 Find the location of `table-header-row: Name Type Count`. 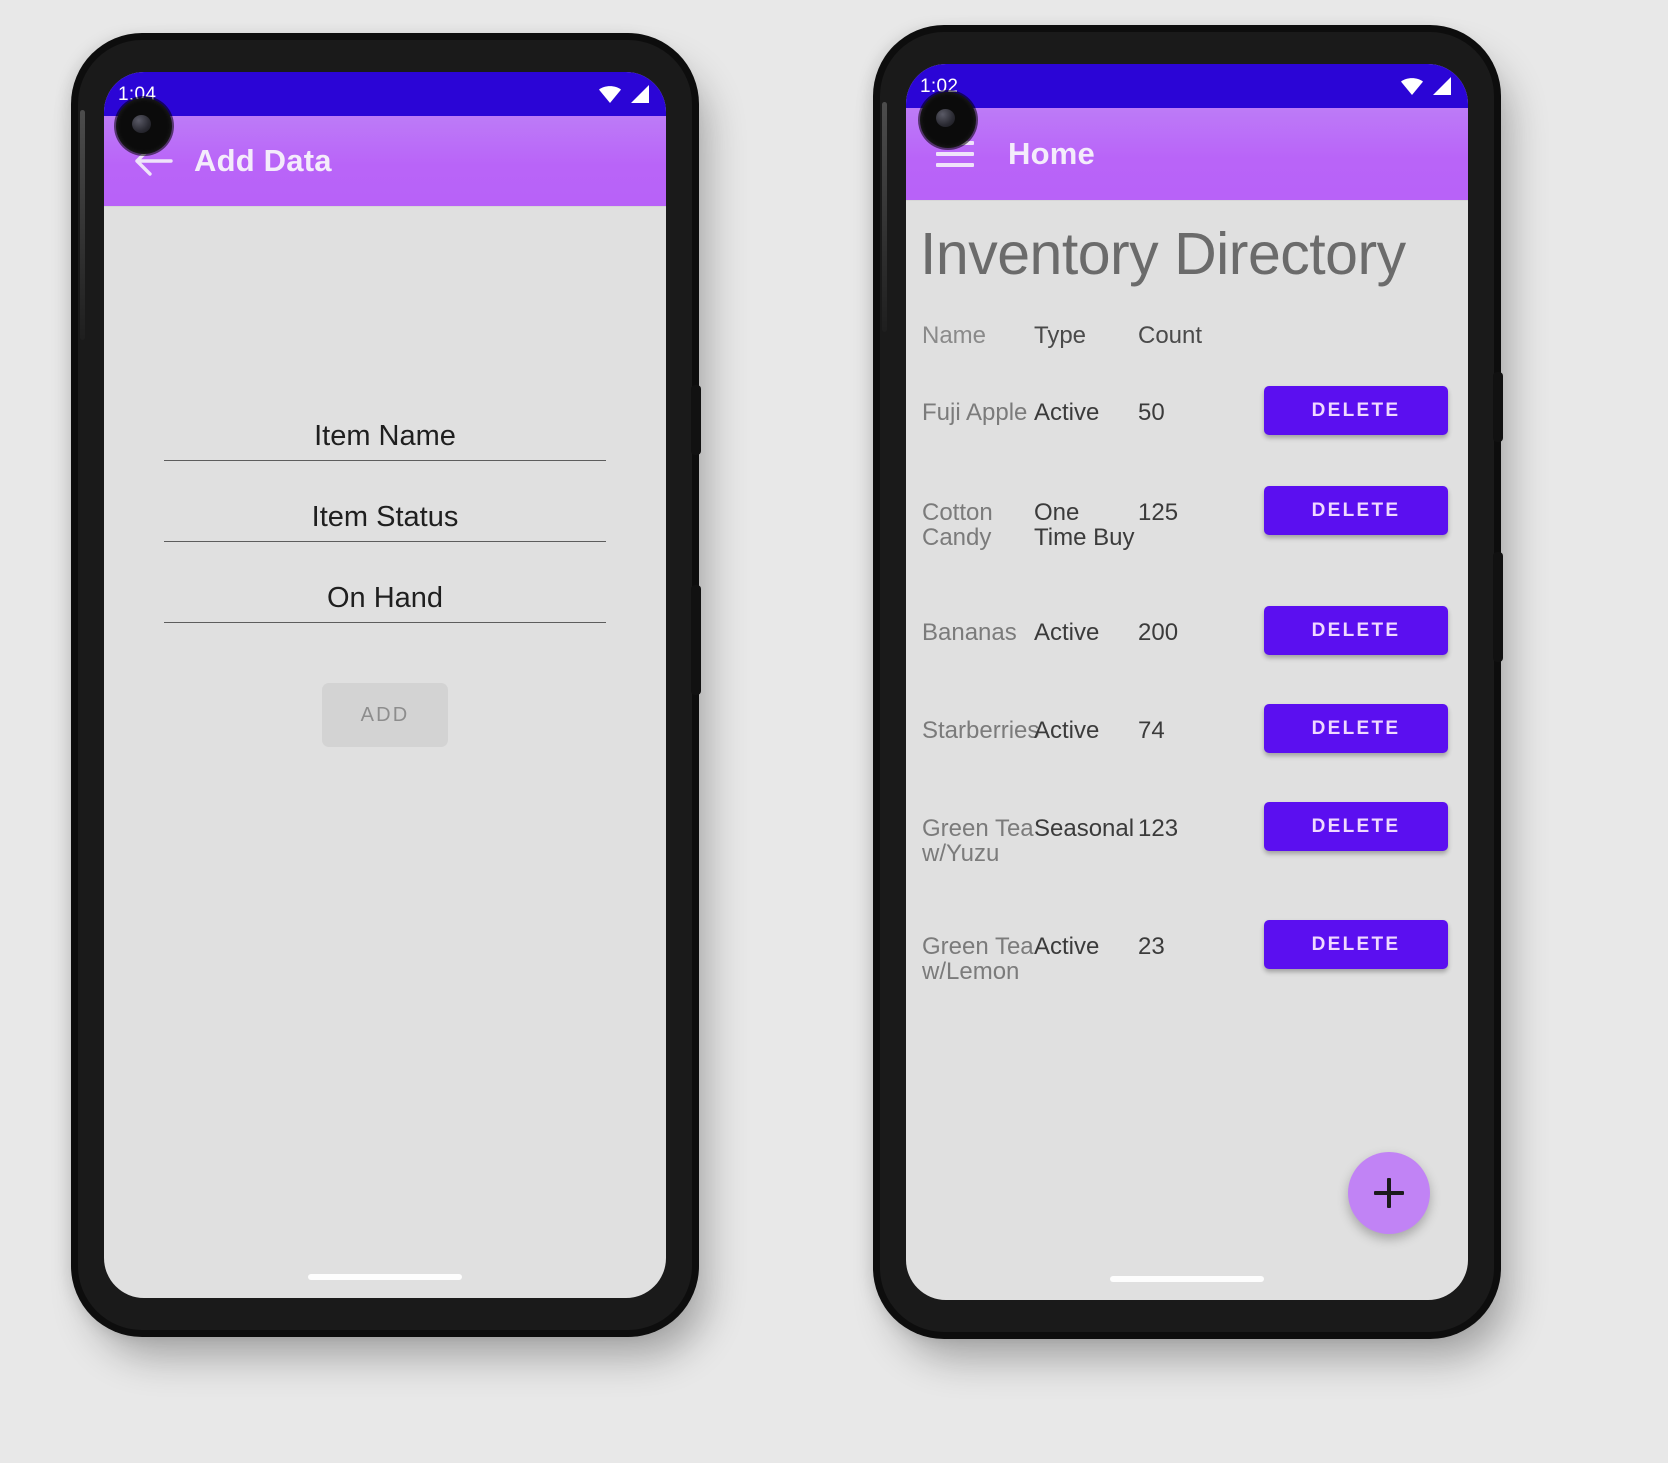

table-header-row: Name Type Count is located at coordinates (1187, 336).